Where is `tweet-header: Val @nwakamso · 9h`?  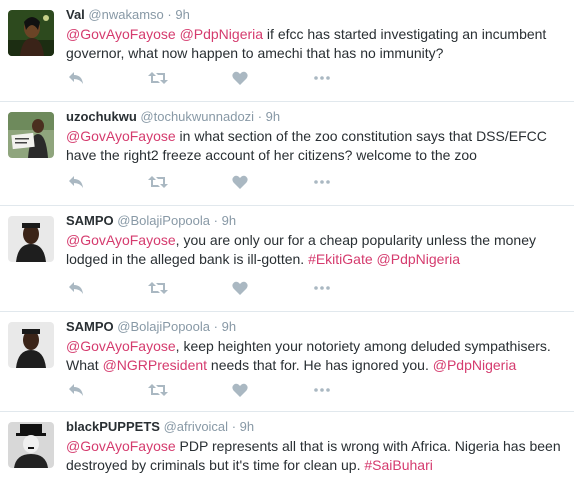 tweet-header: Val @nwakamso · 9h is located at coordinates (316, 14).